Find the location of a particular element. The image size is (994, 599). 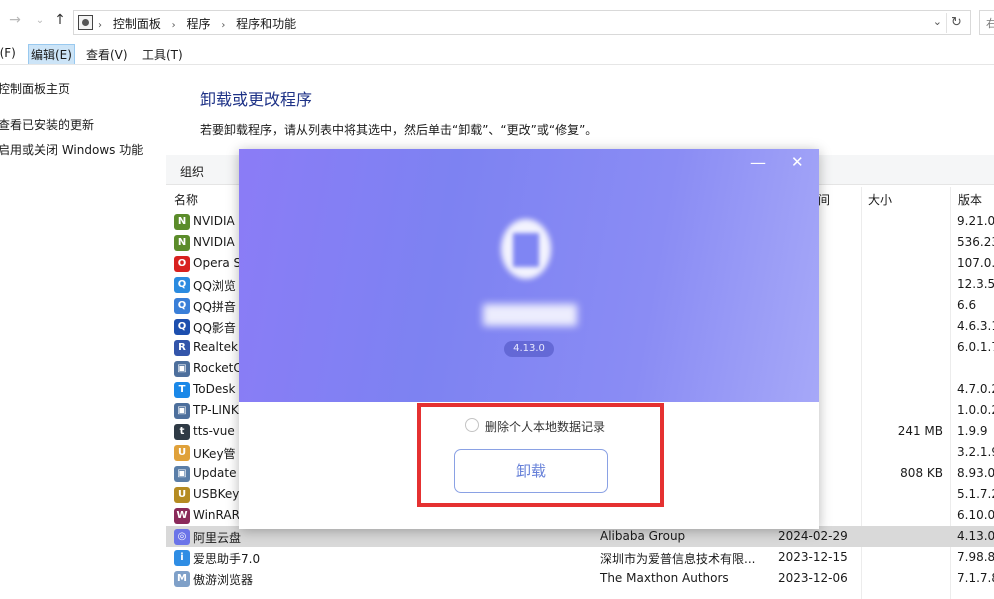

program-icon: R is located at coordinates (182, 348).